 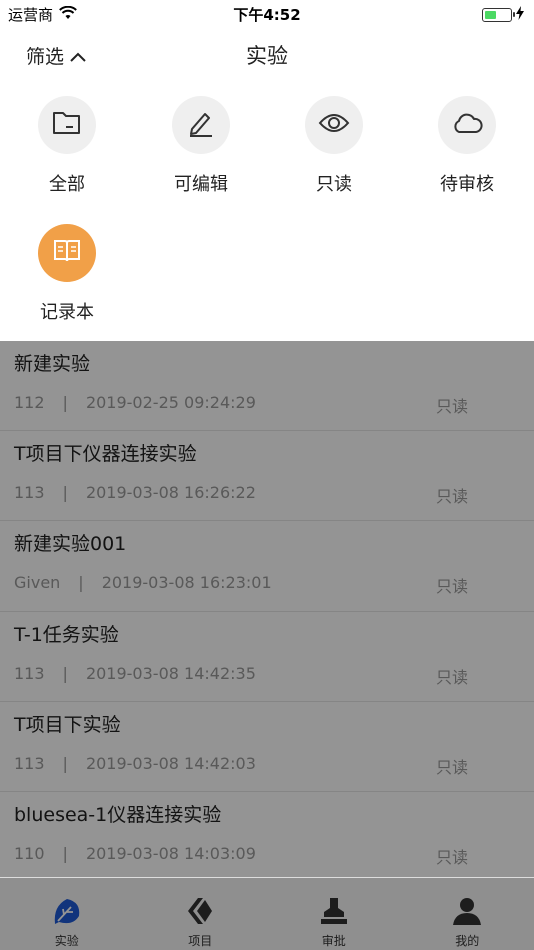 What do you see at coordinates (200, 911) in the screenshot?
I see `layers-icon` at bounding box center [200, 911].